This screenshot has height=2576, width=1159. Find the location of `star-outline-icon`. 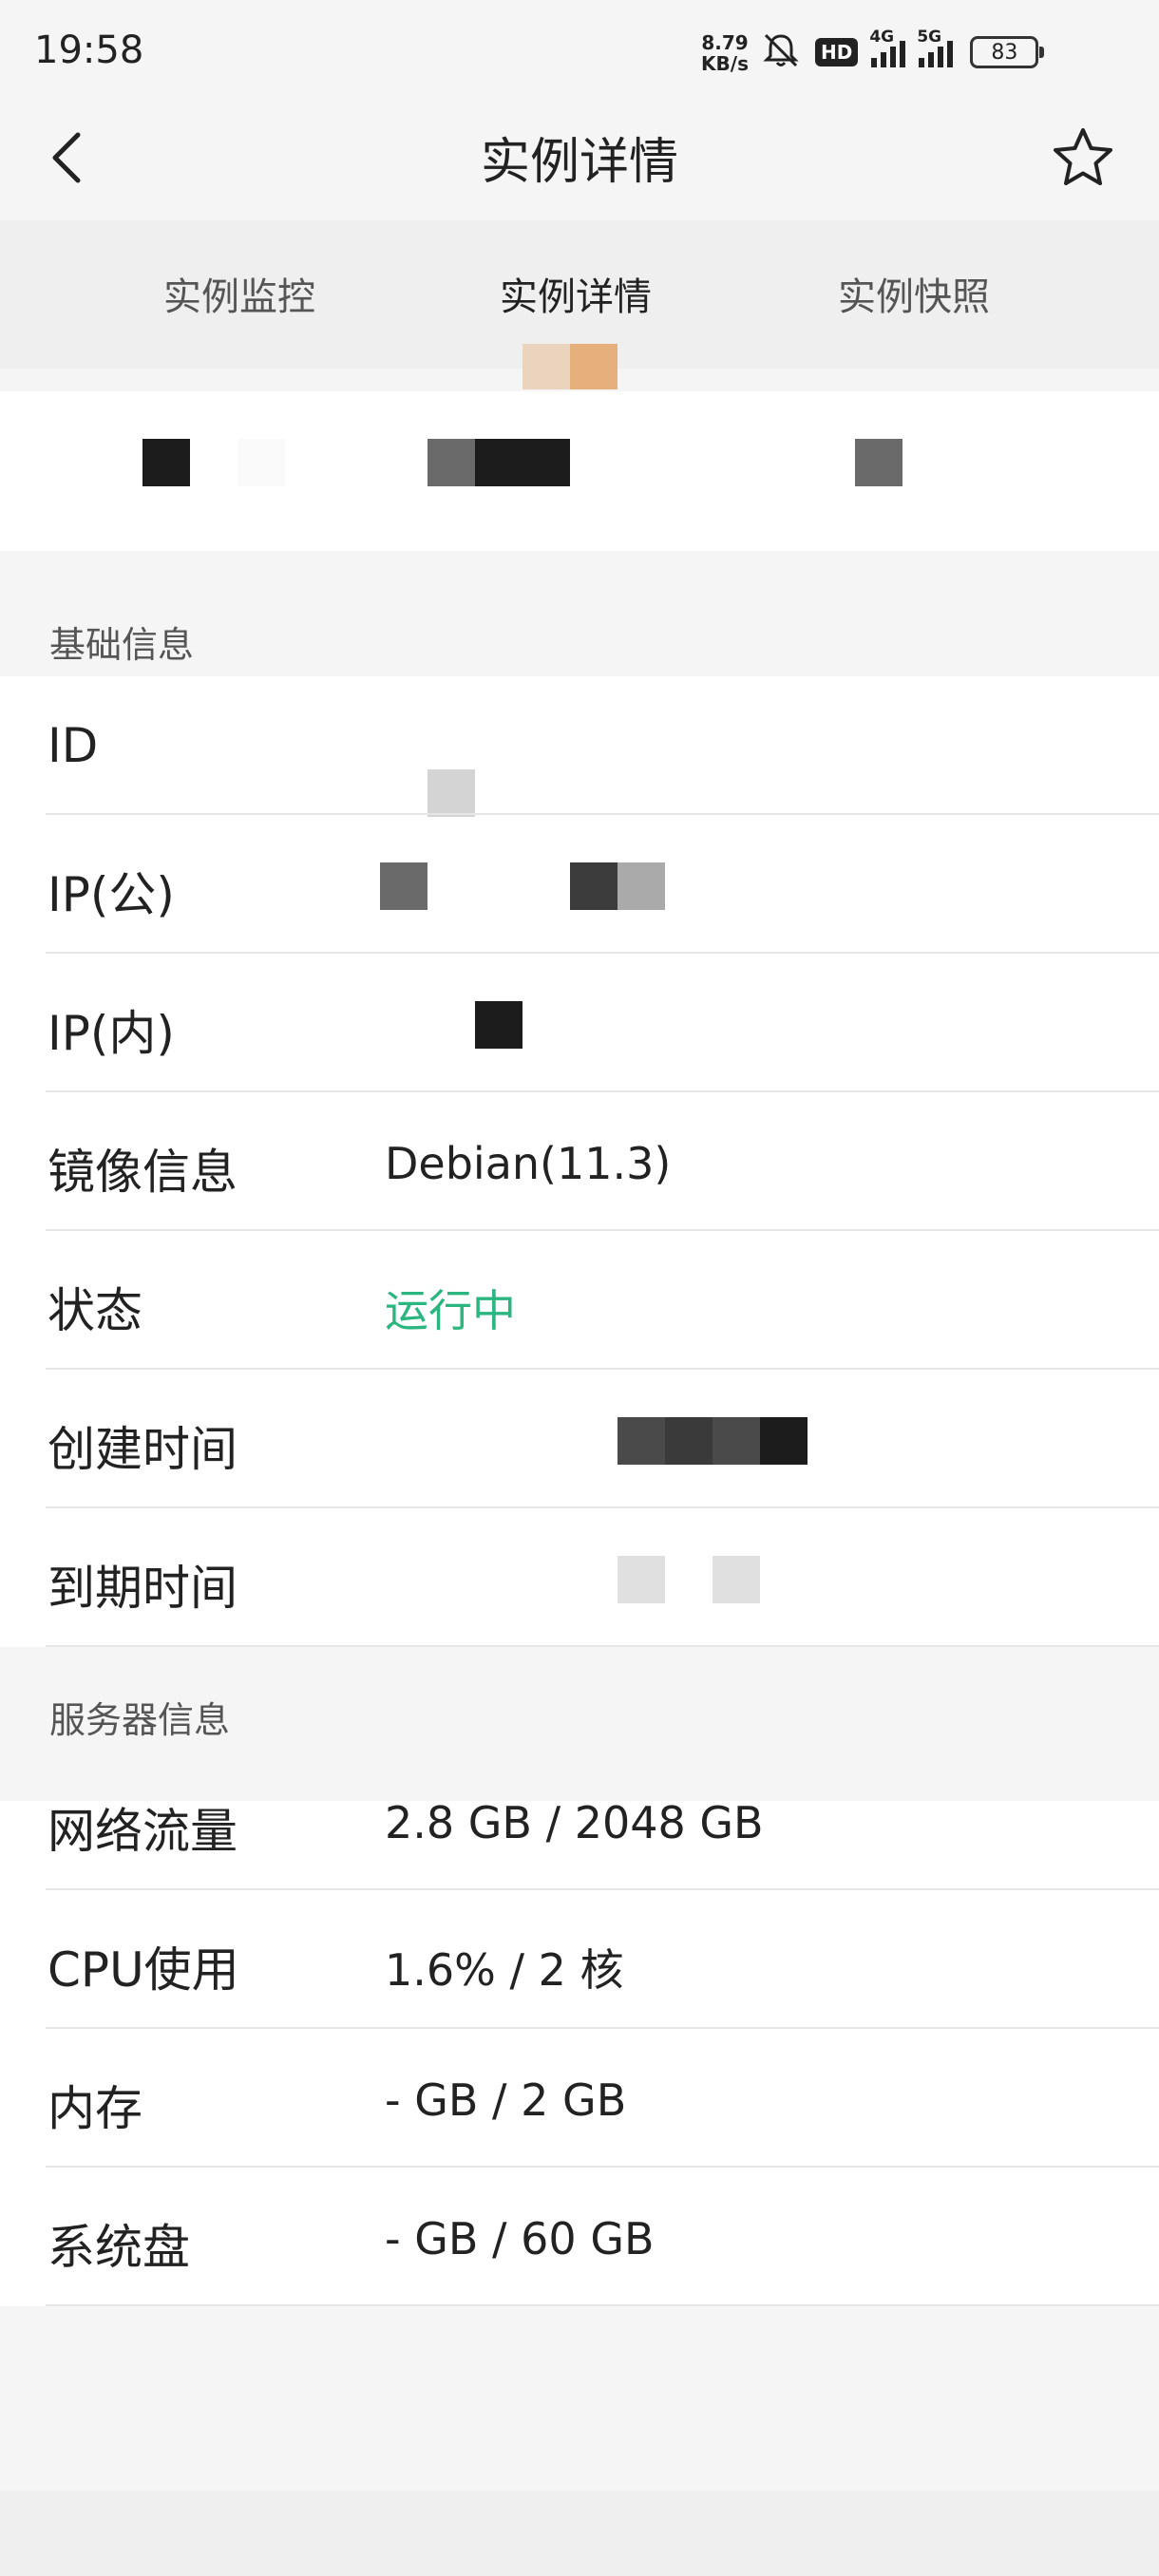

star-outline-icon is located at coordinates (1083, 156).